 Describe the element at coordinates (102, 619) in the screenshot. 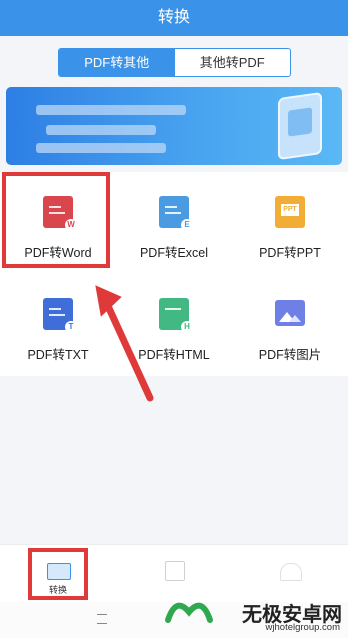

I see `menu-icon` at that location.